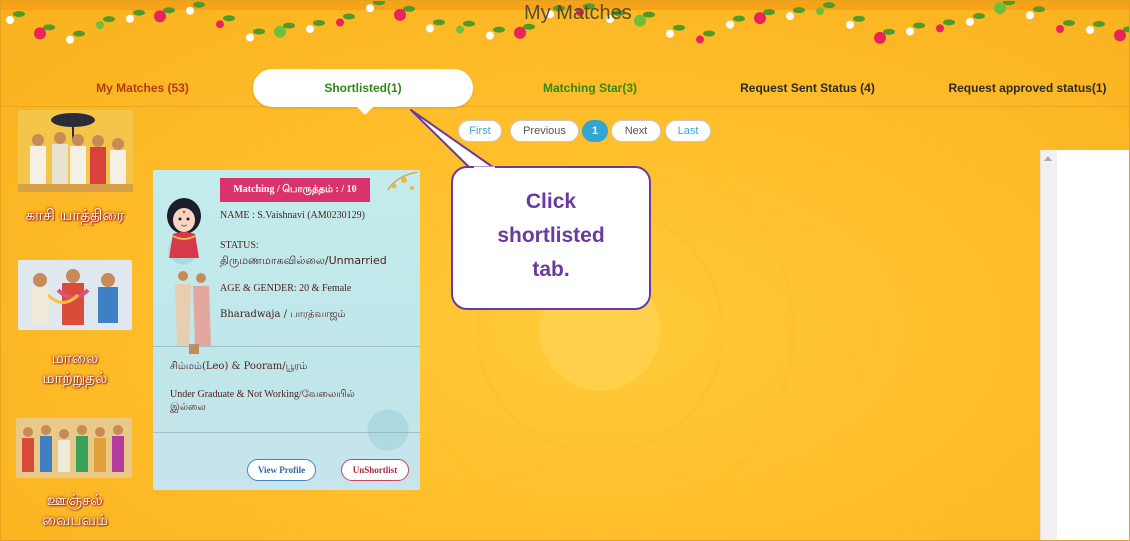  What do you see at coordinates (484, 168) in the screenshot?
I see `callout-pointer-cover` at bounding box center [484, 168].